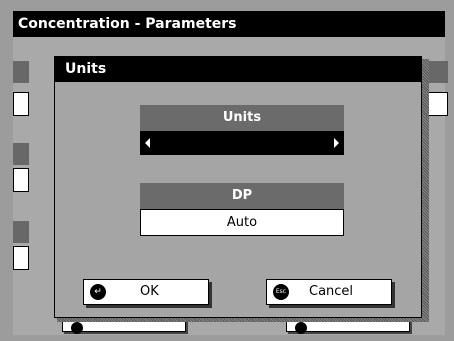 The width and height of the screenshot is (454, 341). What do you see at coordinates (242, 118) in the screenshot?
I see `units-field-label: Units` at bounding box center [242, 118].